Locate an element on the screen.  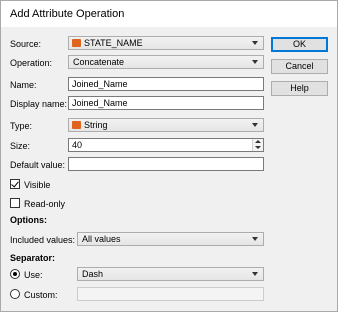
name-value: Joined_Name is located at coordinates (100, 84).